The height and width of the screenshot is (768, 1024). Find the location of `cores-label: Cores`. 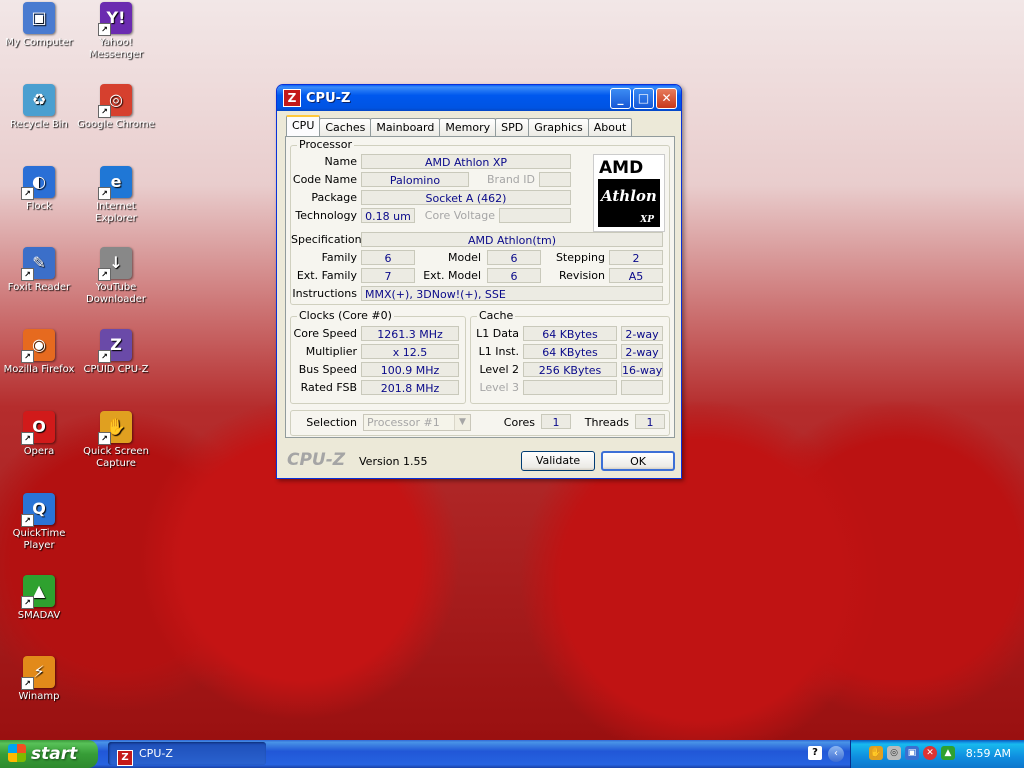

cores-label: Cores is located at coordinates (519, 422).